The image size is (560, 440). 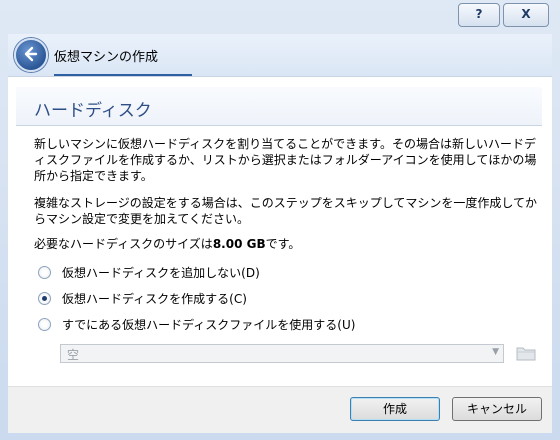 What do you see at coordinates (497, 409) in the screenshot?
I see `cancel-button: キャンセル` at bounding box center [497, 409].